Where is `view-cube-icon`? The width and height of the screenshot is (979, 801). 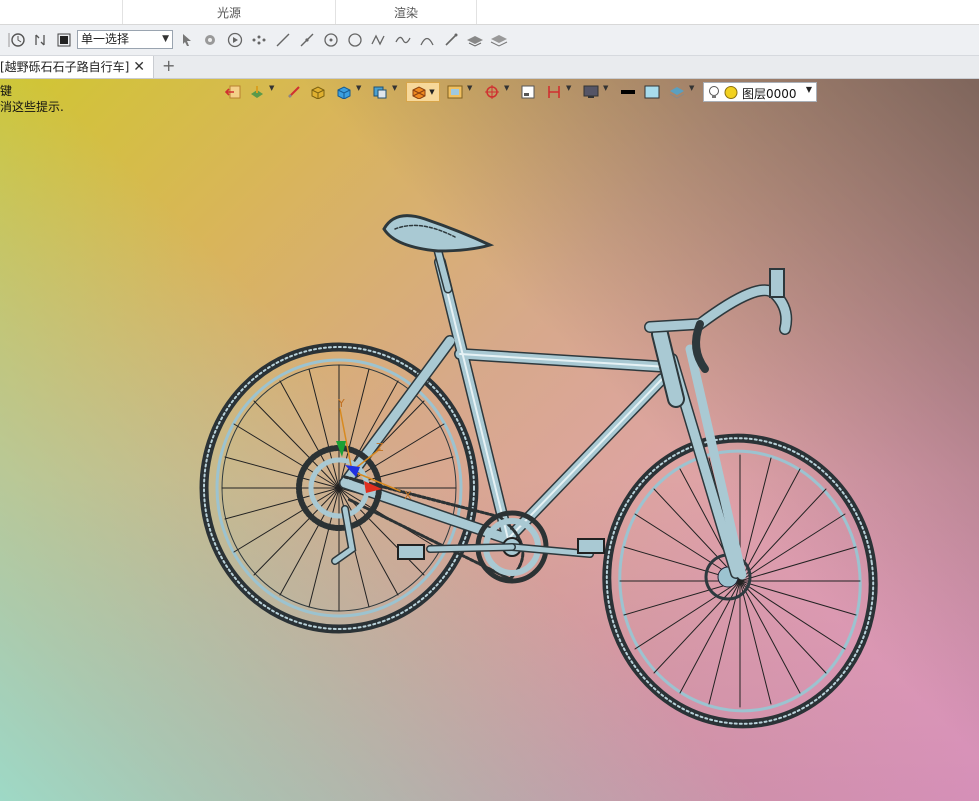 view-cube-icon is located at coordinates (380, 92).